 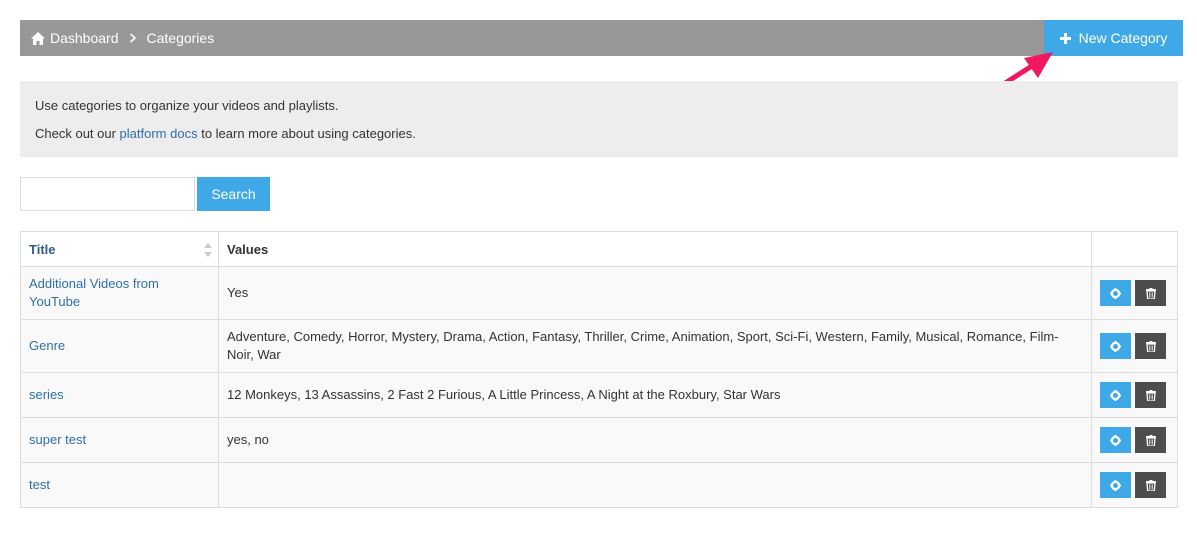 What do you see at coordinates (42, 249) in the screenshot?
I see `column-title-label: Title` at bounding box center [42, 249].